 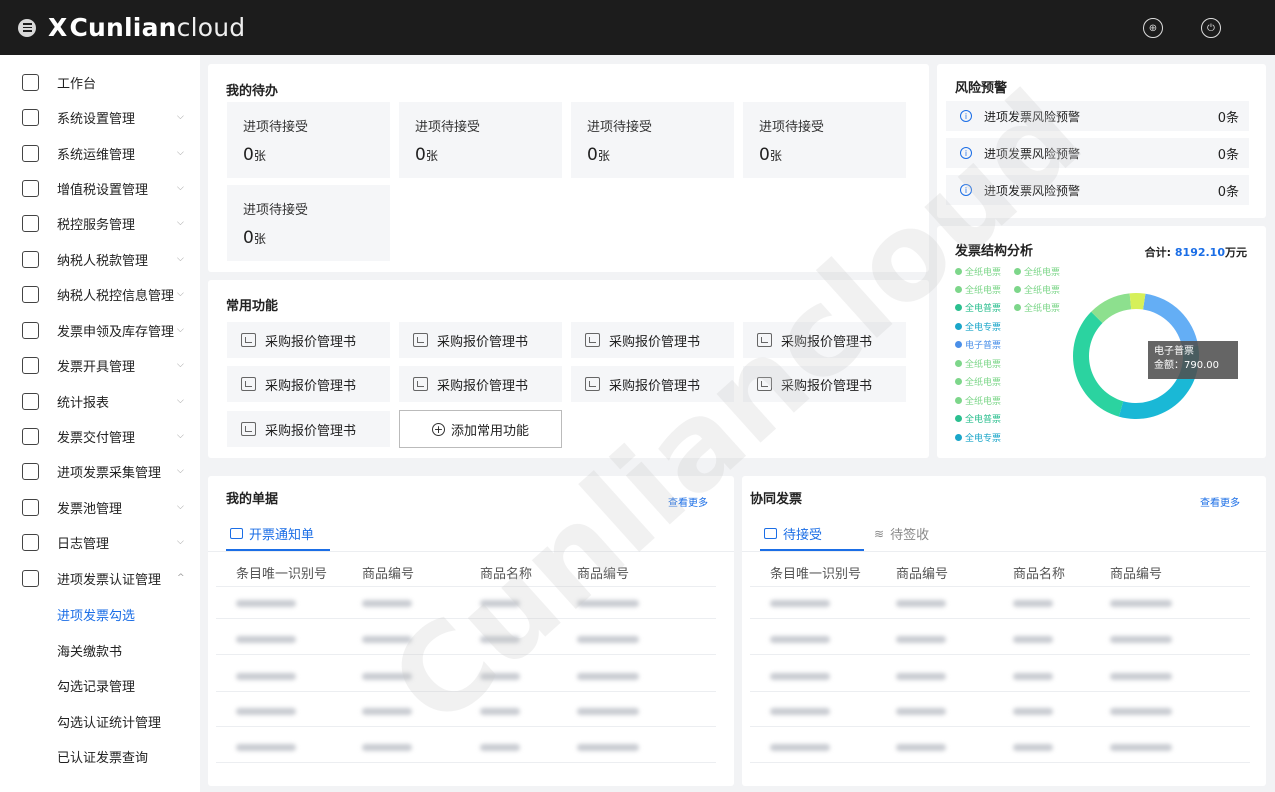 I want to click on legend-label: 全电专票, so click(x=983, y=328).